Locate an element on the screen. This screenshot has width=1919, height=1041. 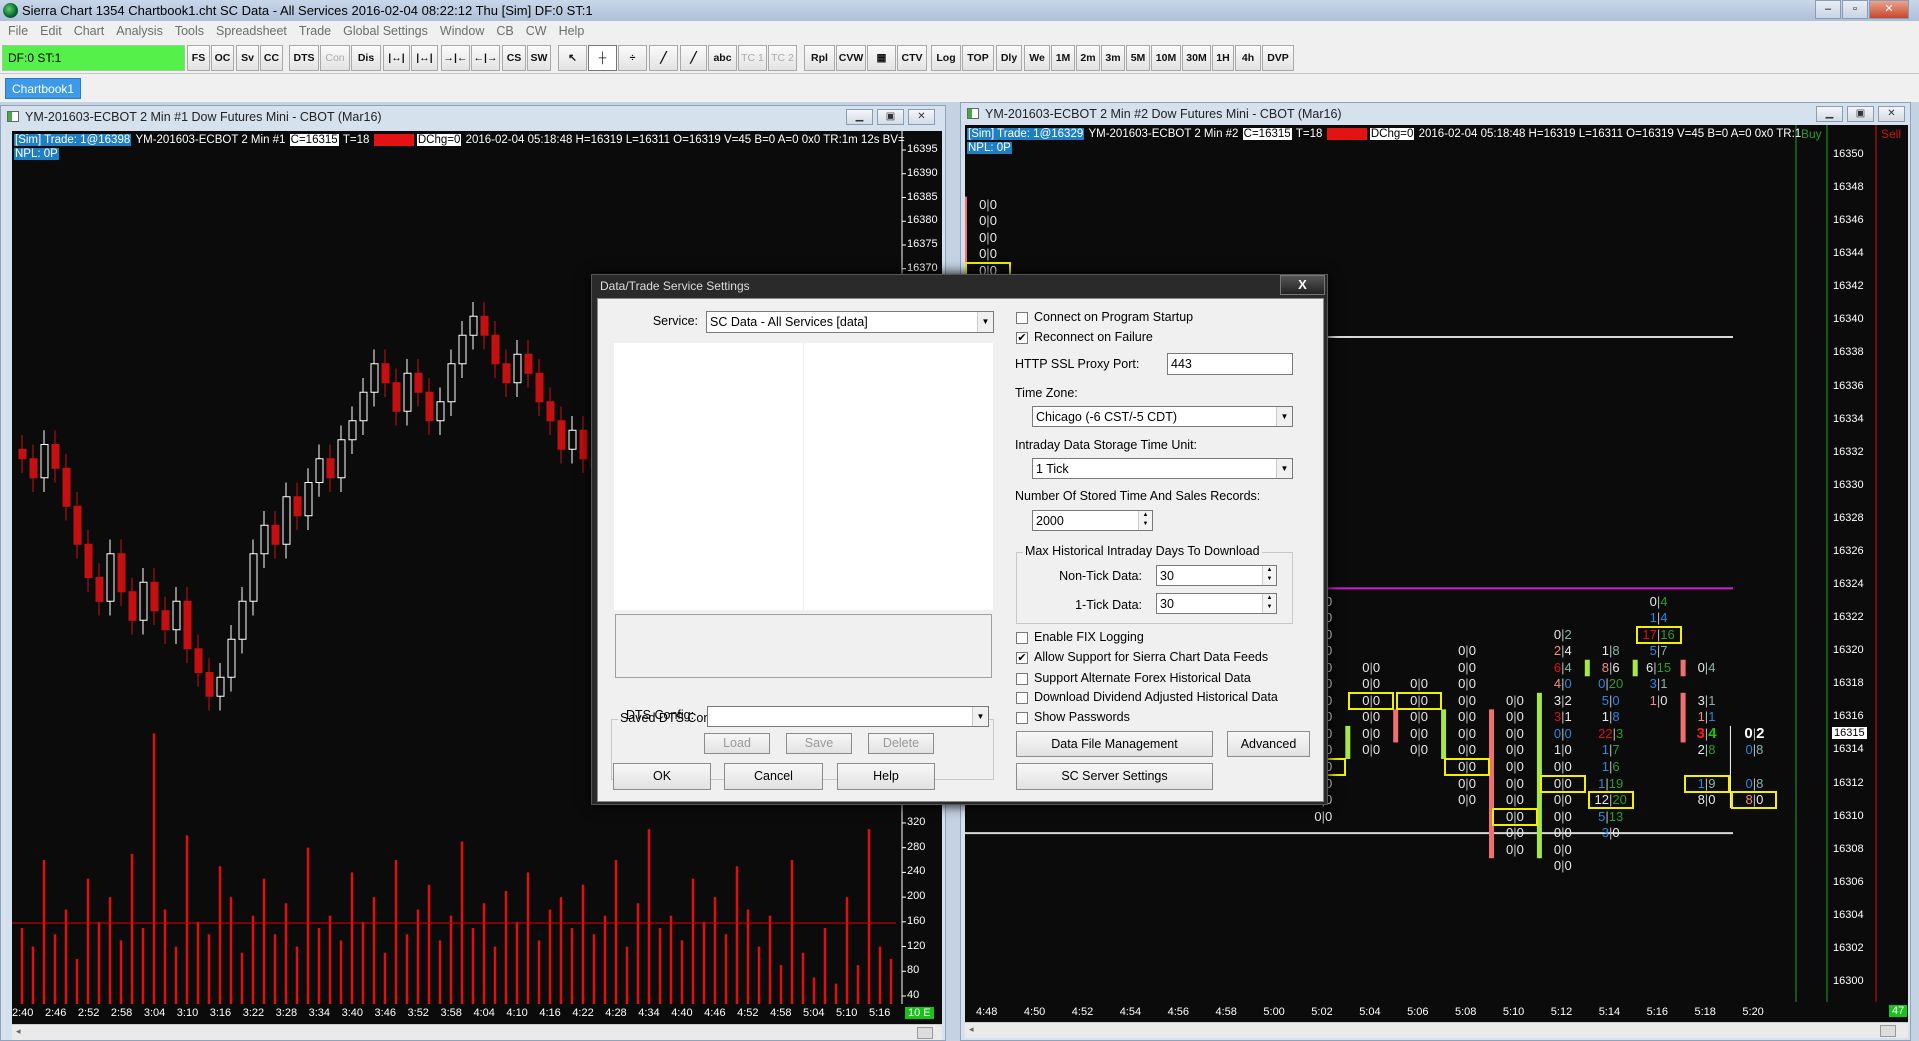
toolbar-button-we: We is located at coordinates (1037, 58).